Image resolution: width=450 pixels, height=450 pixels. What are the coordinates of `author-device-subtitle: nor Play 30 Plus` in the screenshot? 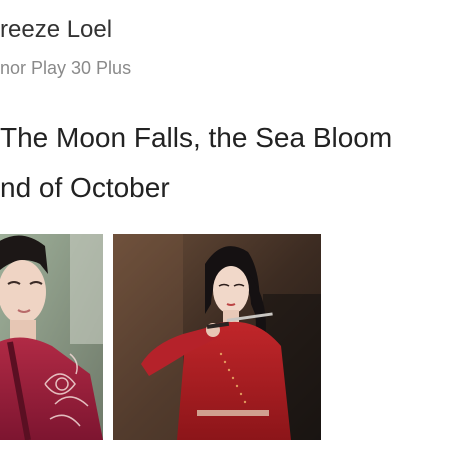 It's located at (66, 68).